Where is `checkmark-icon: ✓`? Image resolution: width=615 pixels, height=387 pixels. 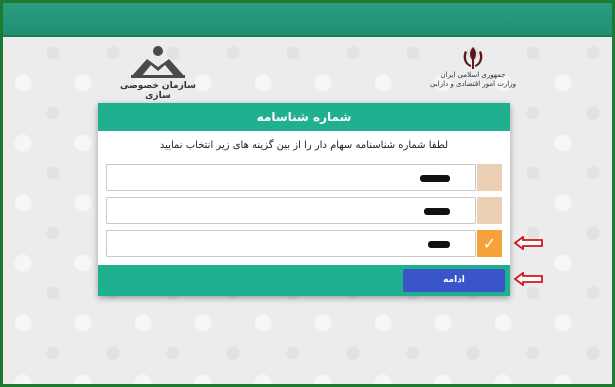 checkmark-icon: ✓ is located at coordinates (489, 243).